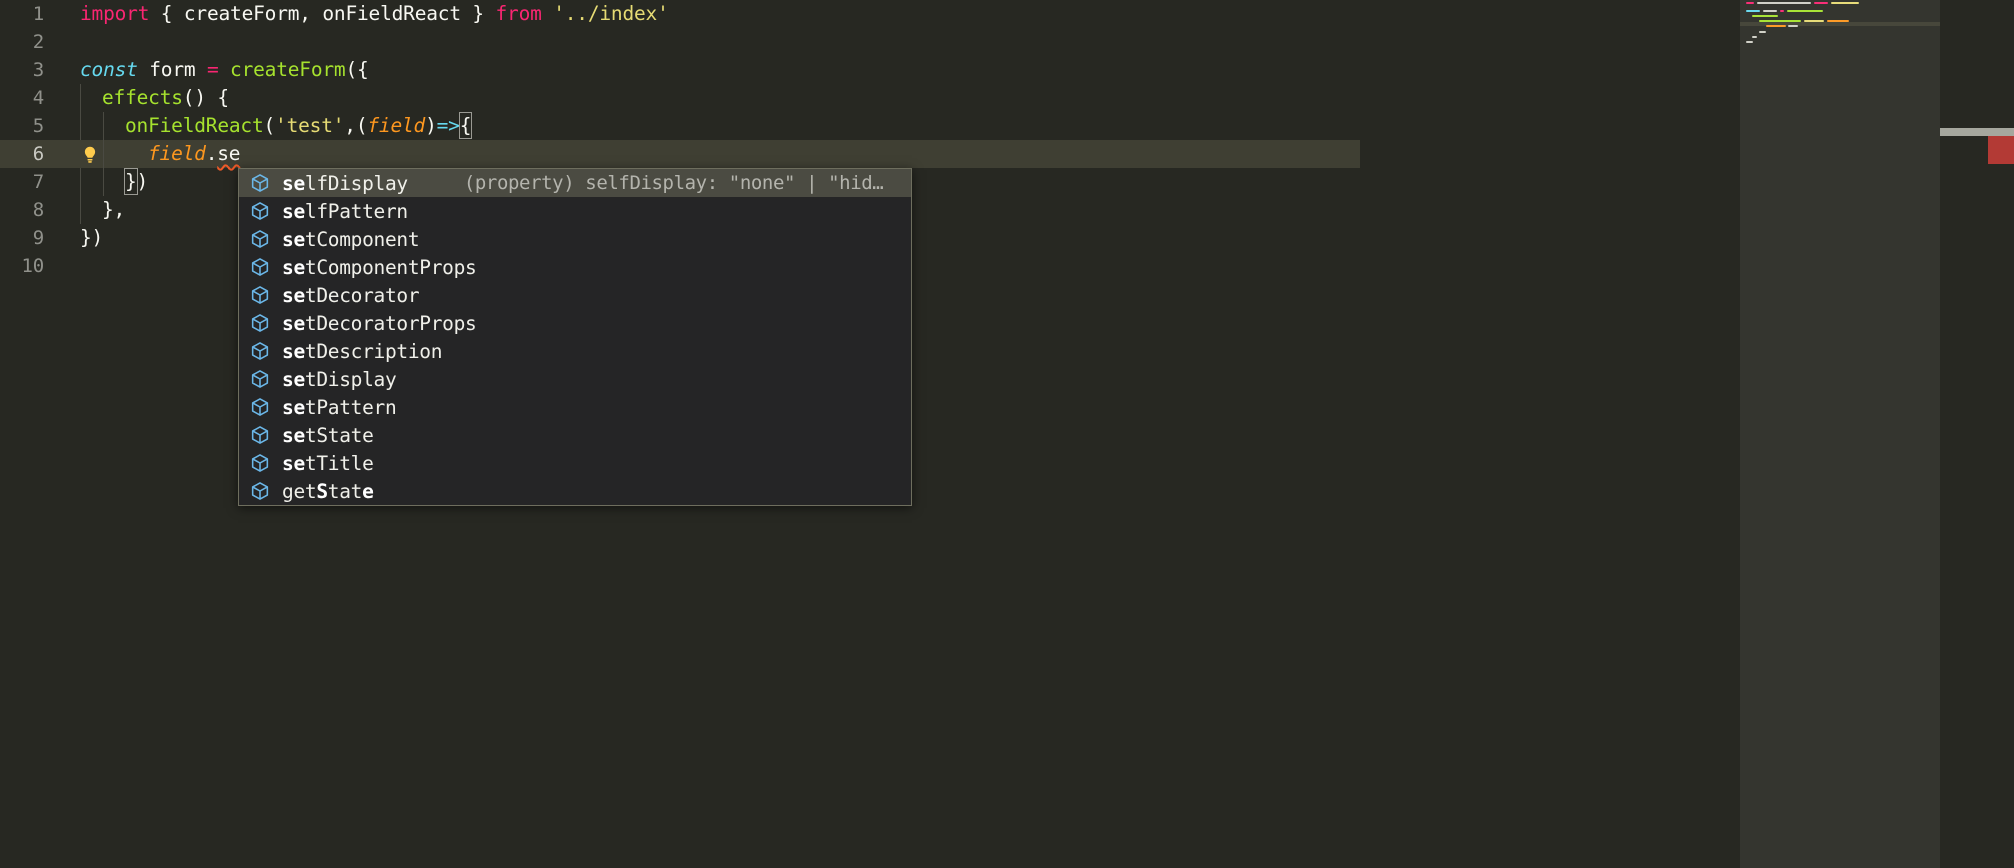  I want to click on token-onfieldreact-call: onFieldReact, so click(194, 125).